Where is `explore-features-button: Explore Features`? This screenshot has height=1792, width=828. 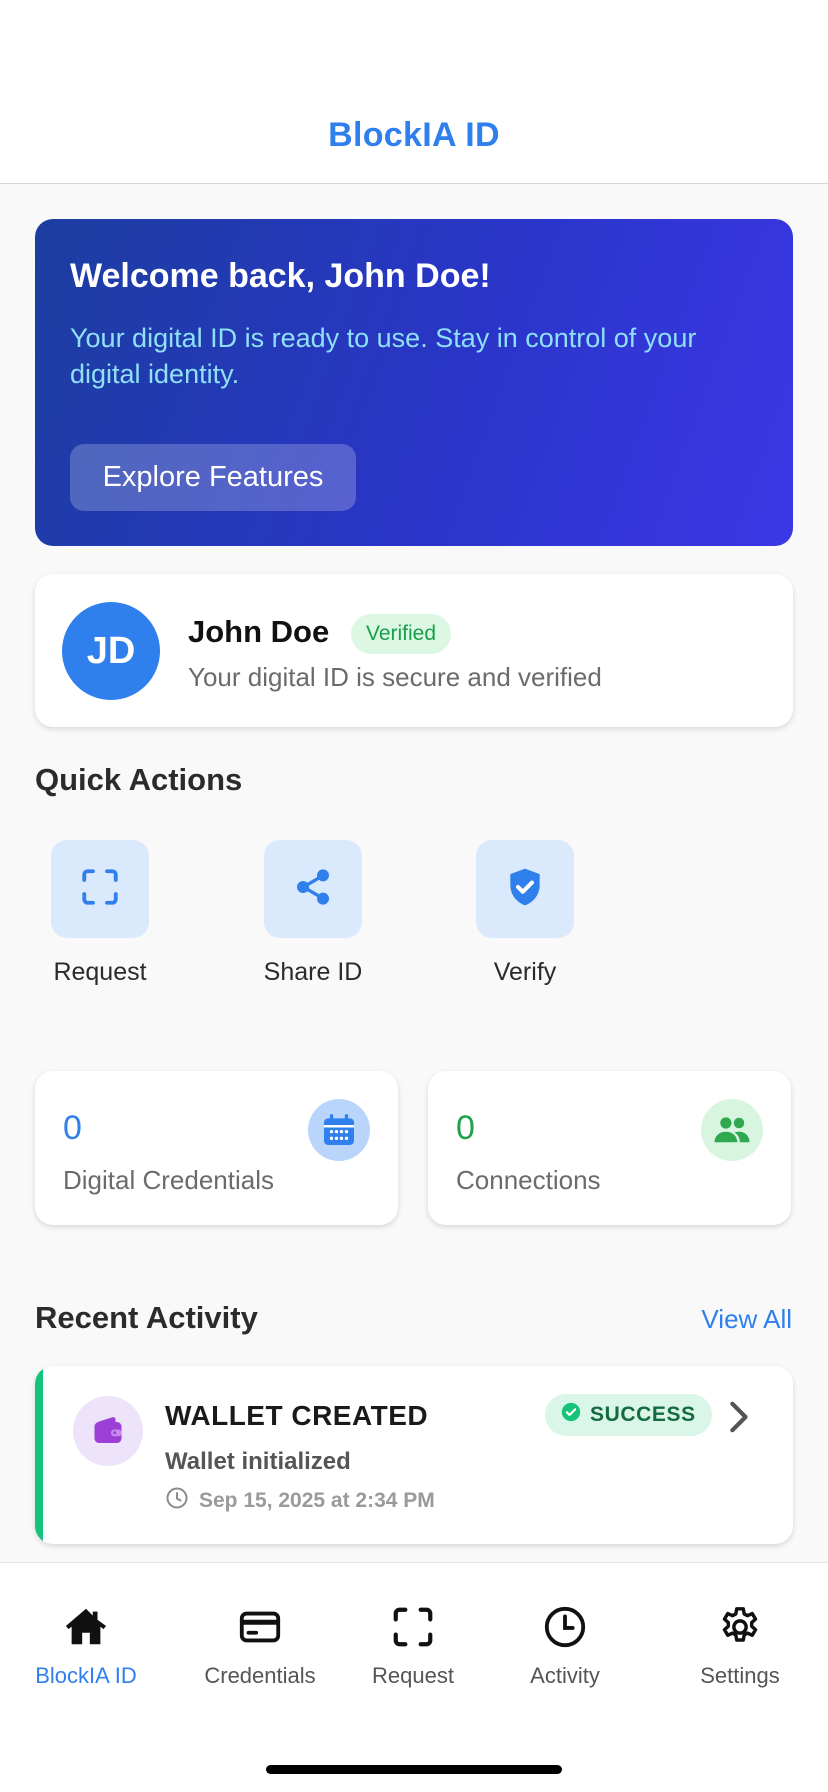 explore-features-button: Explore Features is located at coordinates (213, 477).